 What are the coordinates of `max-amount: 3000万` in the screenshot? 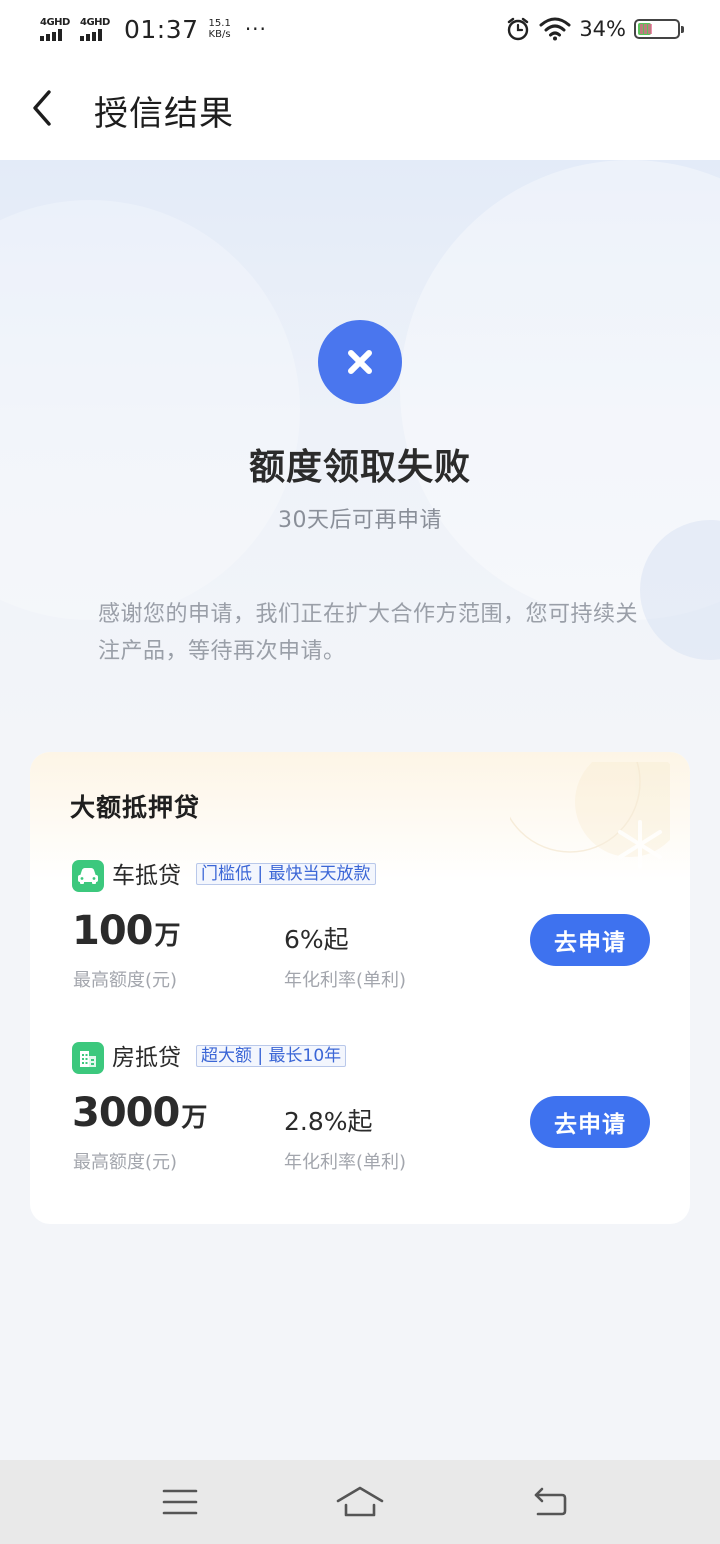 It's located at (139, 1113).